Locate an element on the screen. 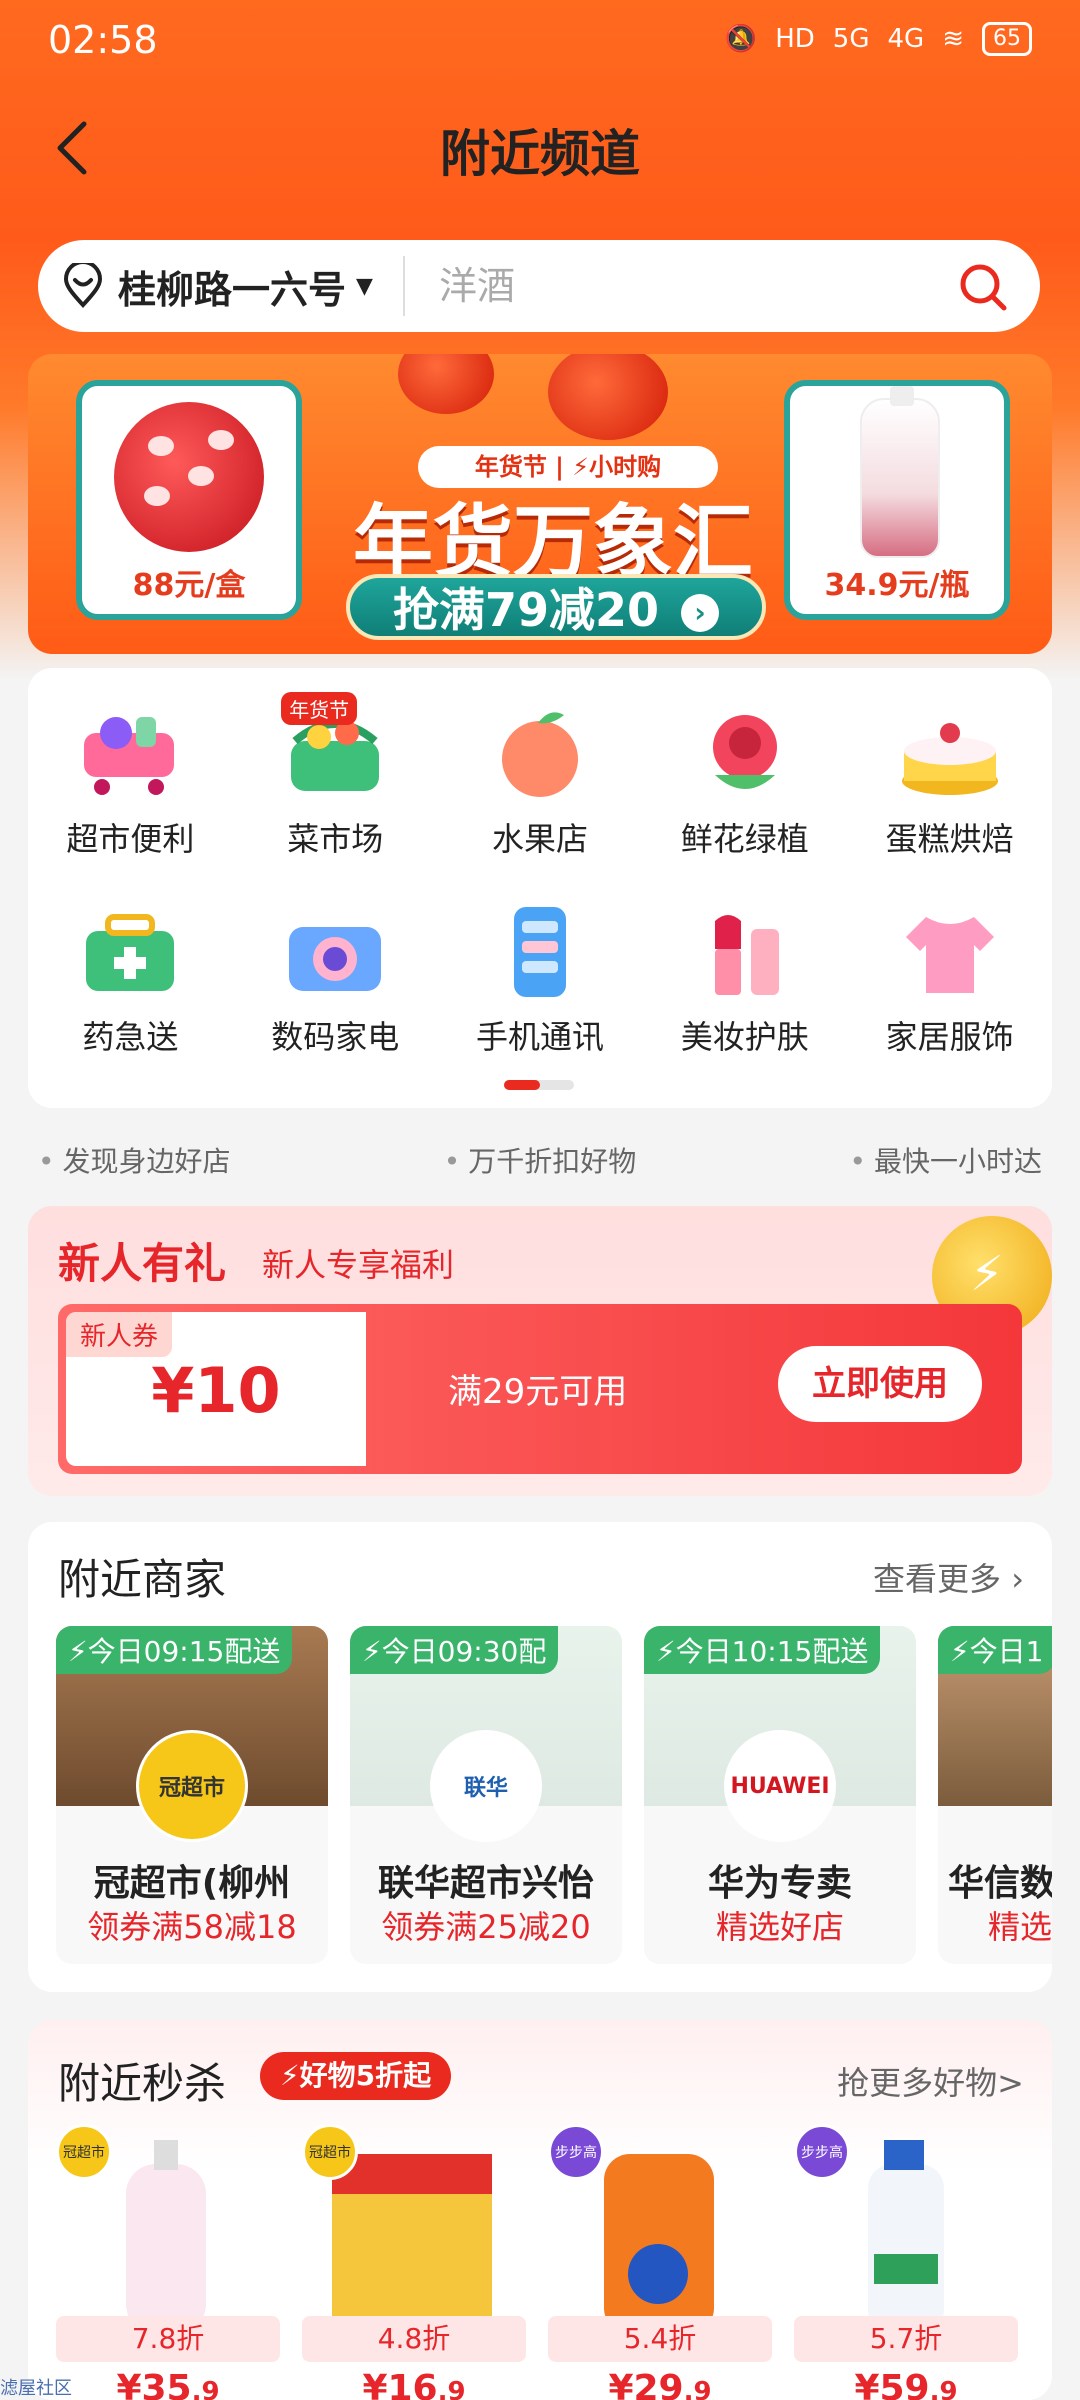  shop-name: 华信数 is located at coordinates (1000, 1883).